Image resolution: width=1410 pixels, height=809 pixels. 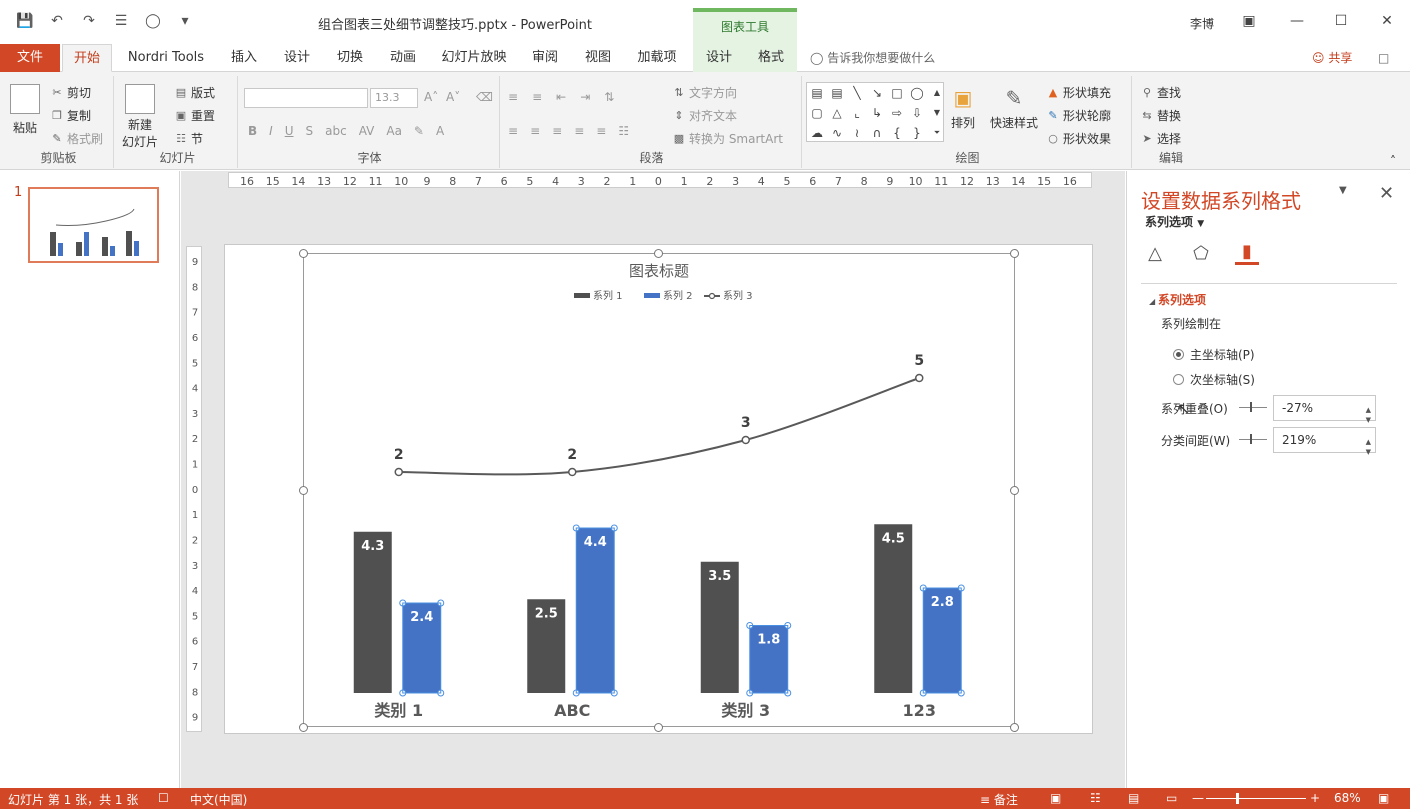 I want to click on align-right-icon: ≡, so click(x=557, y=131).